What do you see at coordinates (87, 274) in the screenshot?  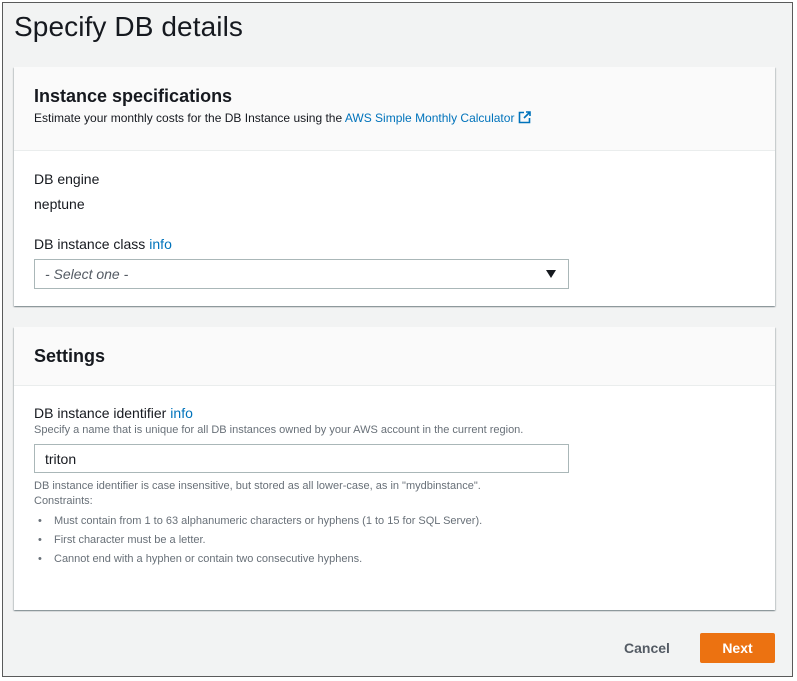 I see `db-instance-class-selected-value: - Select one -` at bounding box center [87, 274].